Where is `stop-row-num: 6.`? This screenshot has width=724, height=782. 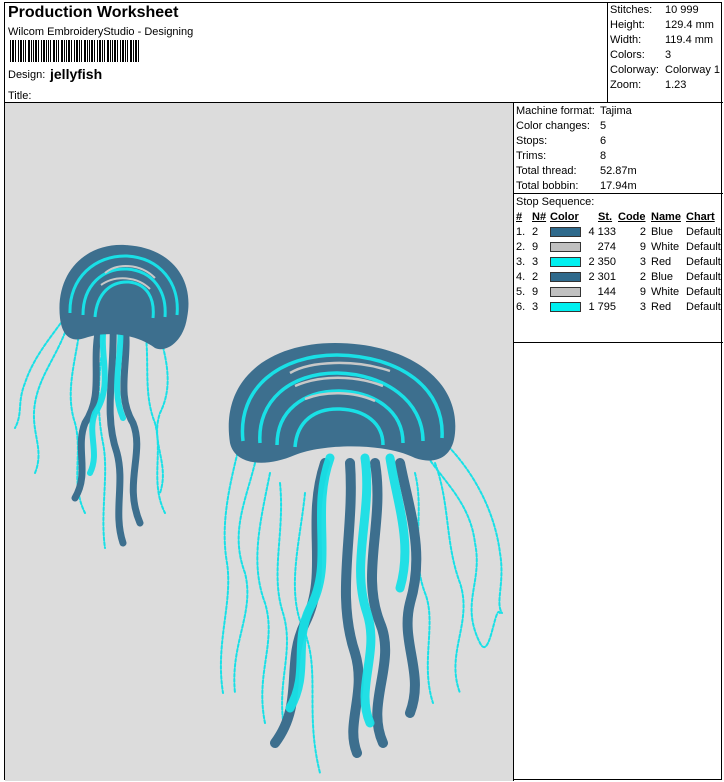 stop-row-num: 6. is located at coordinates (521, 307).